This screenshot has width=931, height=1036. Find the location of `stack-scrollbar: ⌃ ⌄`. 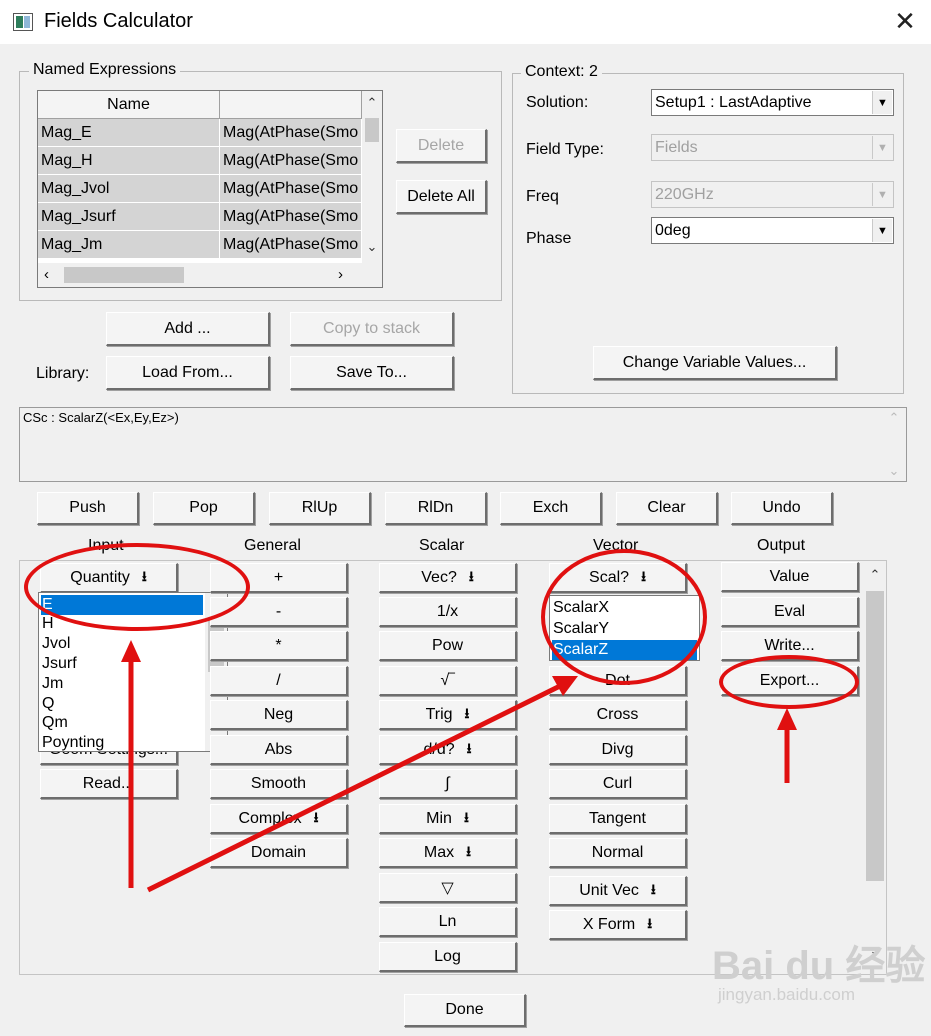

stack-scrollbar: ⌃ ⌄ is located at coordinates (894, 444).